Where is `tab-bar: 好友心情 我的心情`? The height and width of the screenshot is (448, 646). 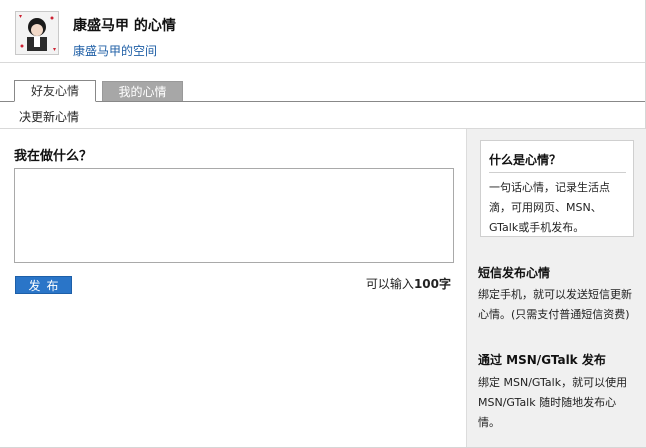
tab-bar: 好友心情 我的心情 is located at coordinates (322, 91).